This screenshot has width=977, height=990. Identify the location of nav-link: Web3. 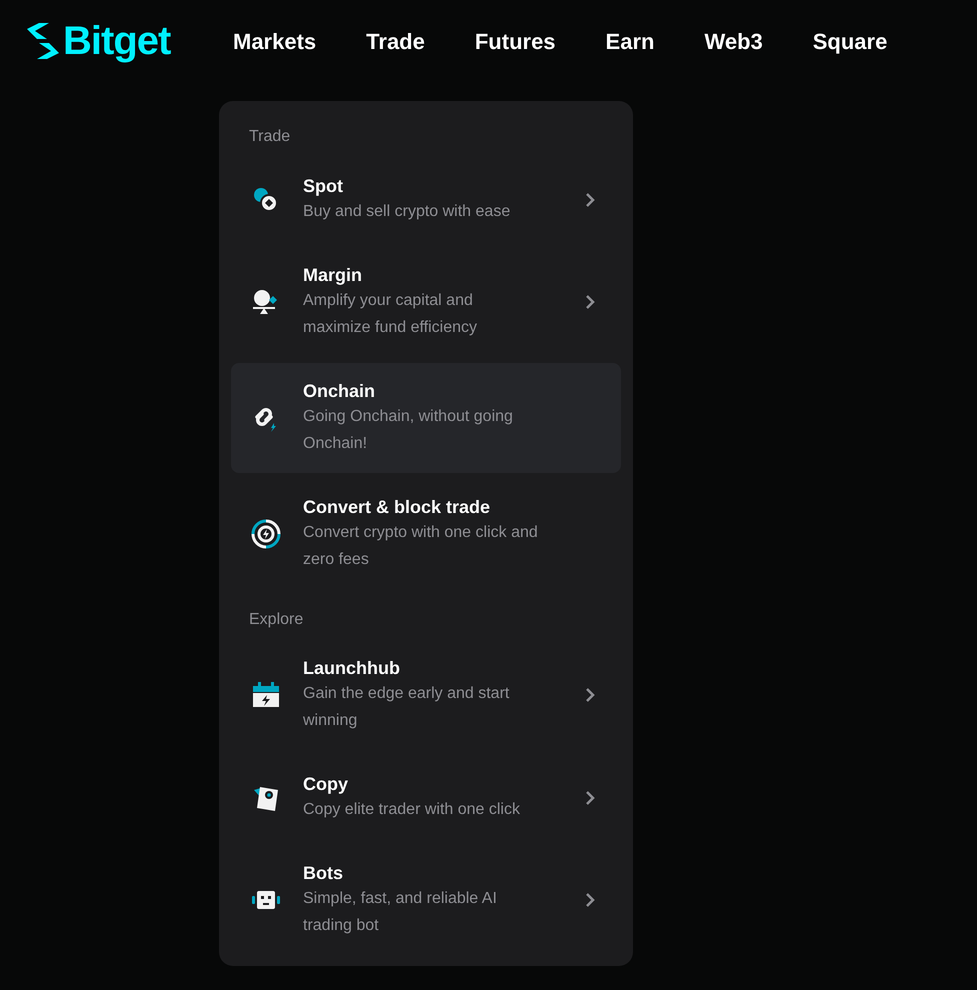
(733, 41).